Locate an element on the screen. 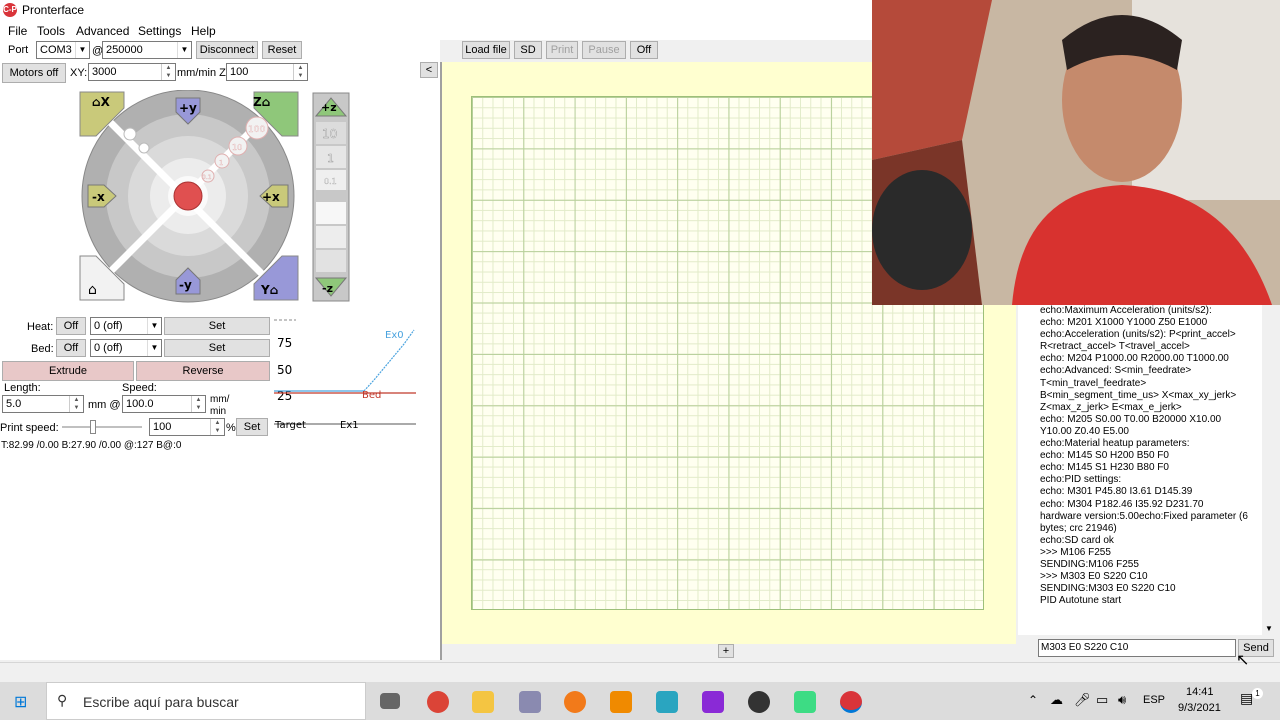 This screenshot has height=720, width=1280. length-input: 5.0 ▲ ▼ is located at coordinates (43, 404).